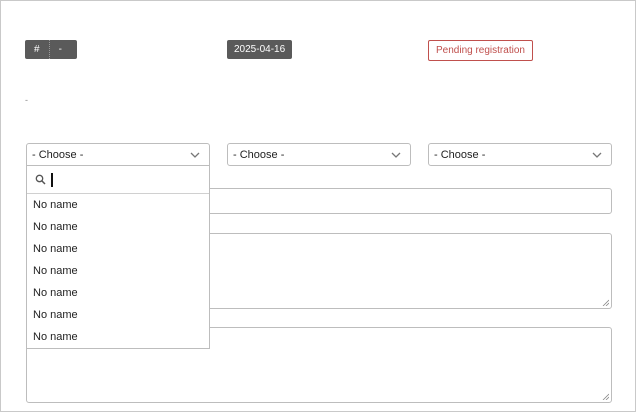 This screenshot has width=636, height=412. I want to click on id-value: -, so click(60, 49).